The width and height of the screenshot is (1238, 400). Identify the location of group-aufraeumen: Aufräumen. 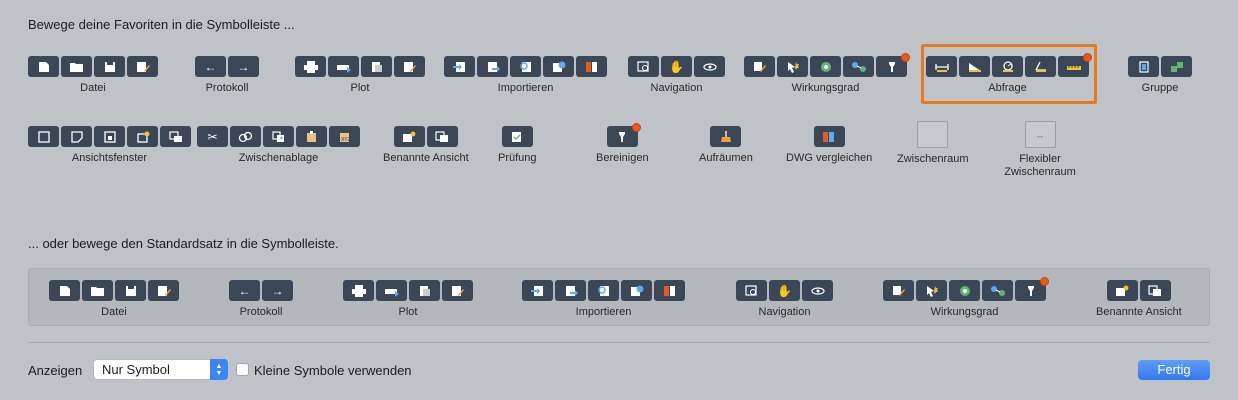
(726, 145).